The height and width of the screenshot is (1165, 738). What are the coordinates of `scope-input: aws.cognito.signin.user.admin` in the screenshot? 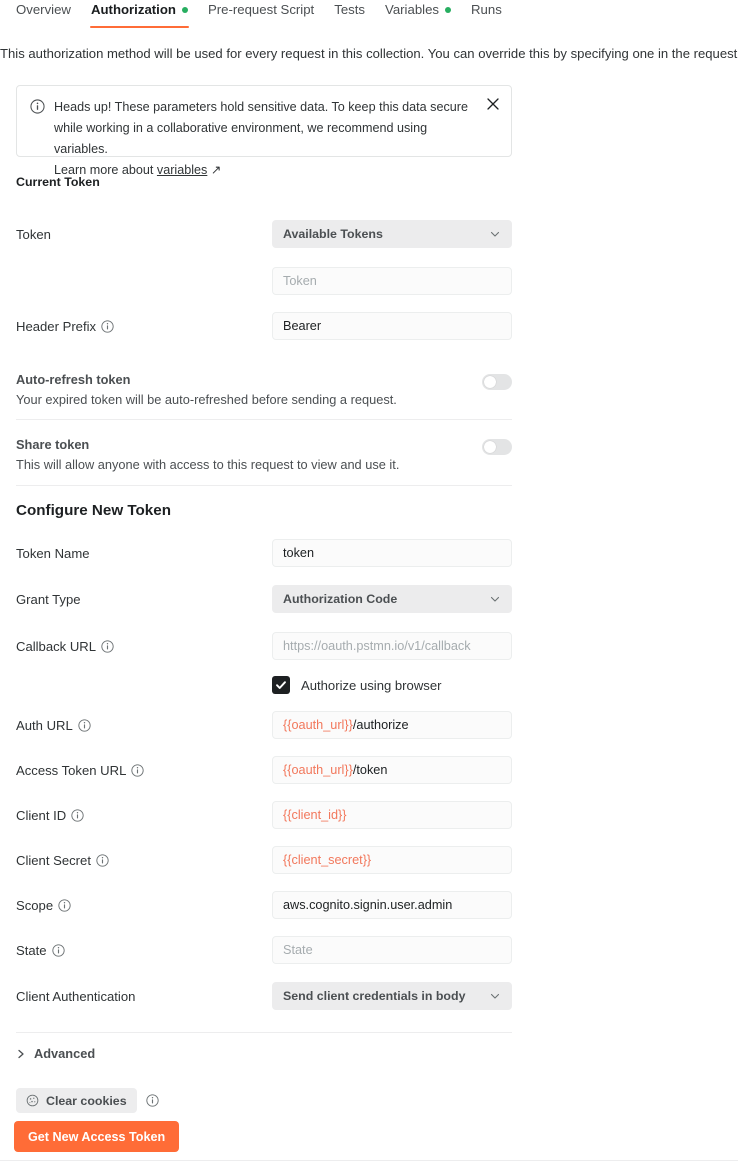 It's located at (392, 905).